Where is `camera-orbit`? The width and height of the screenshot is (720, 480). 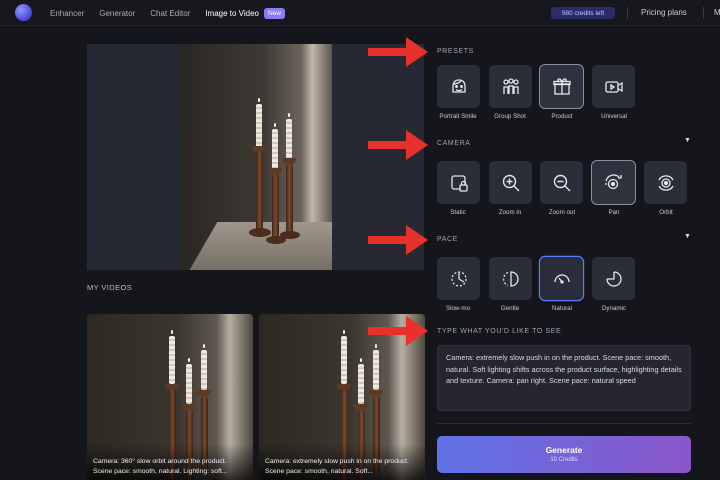
camera-orbit is located at coordinates (665, 182).